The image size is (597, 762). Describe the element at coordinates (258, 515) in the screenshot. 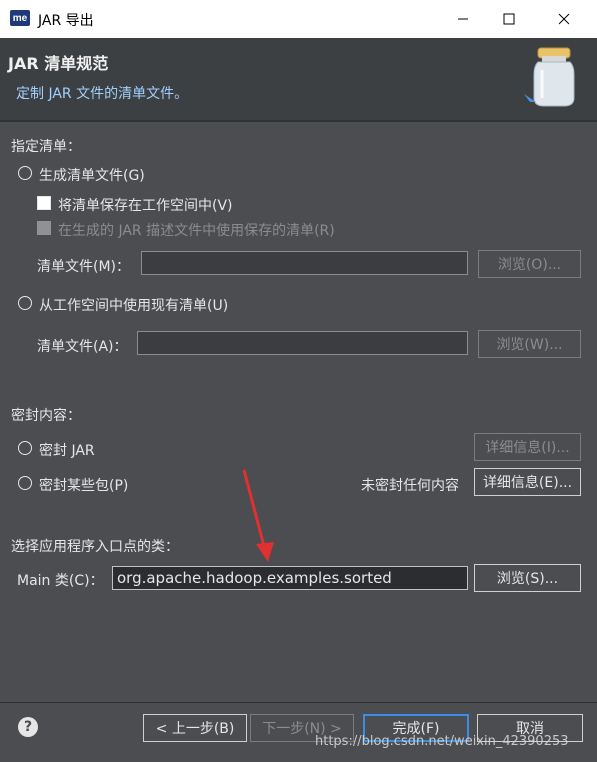

I see `annotation-arrow` at that location.